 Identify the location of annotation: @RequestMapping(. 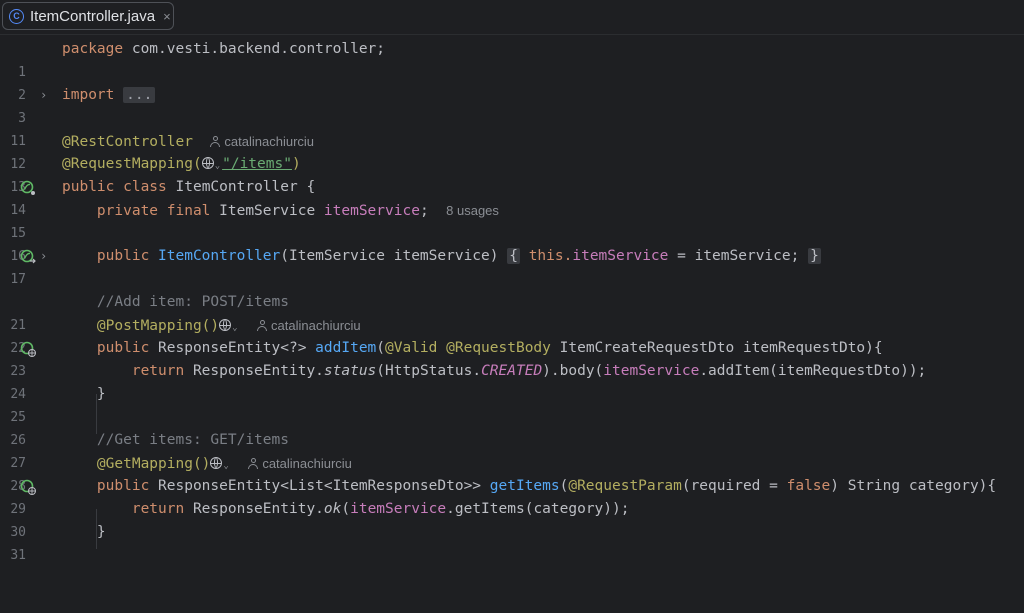
(132, 164).